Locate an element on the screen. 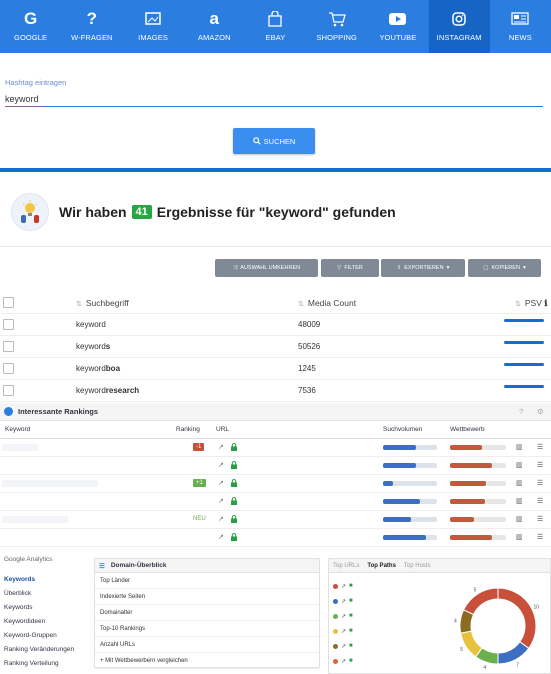  tab-top-paths: Top Paths is located at coordinates (381, 566).